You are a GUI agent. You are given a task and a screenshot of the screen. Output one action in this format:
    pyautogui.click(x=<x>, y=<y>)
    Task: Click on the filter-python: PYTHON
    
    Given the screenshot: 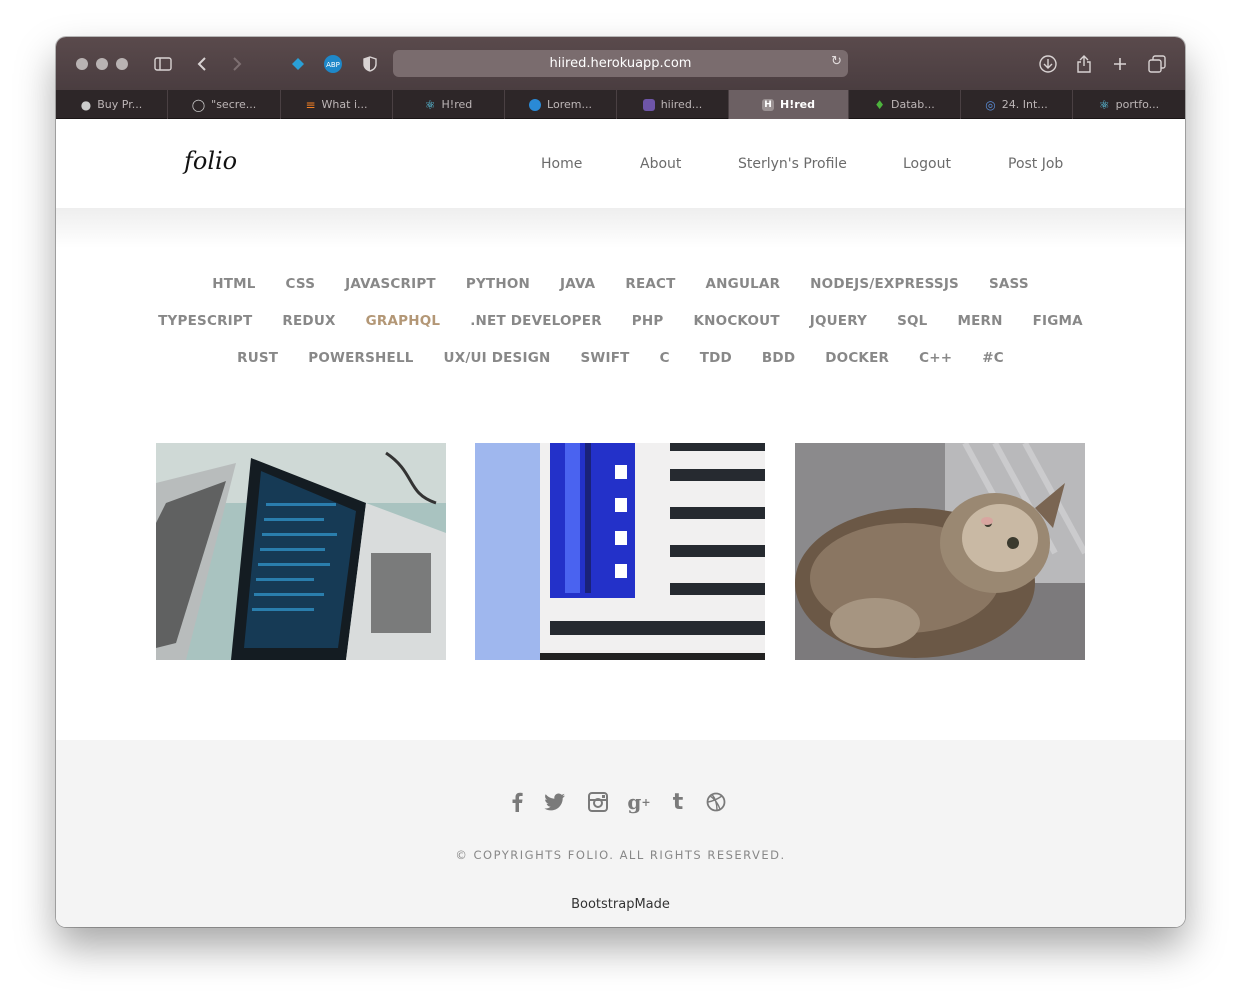 What is the action you would take?
    pyautogui.click(x=498, y=284)
    